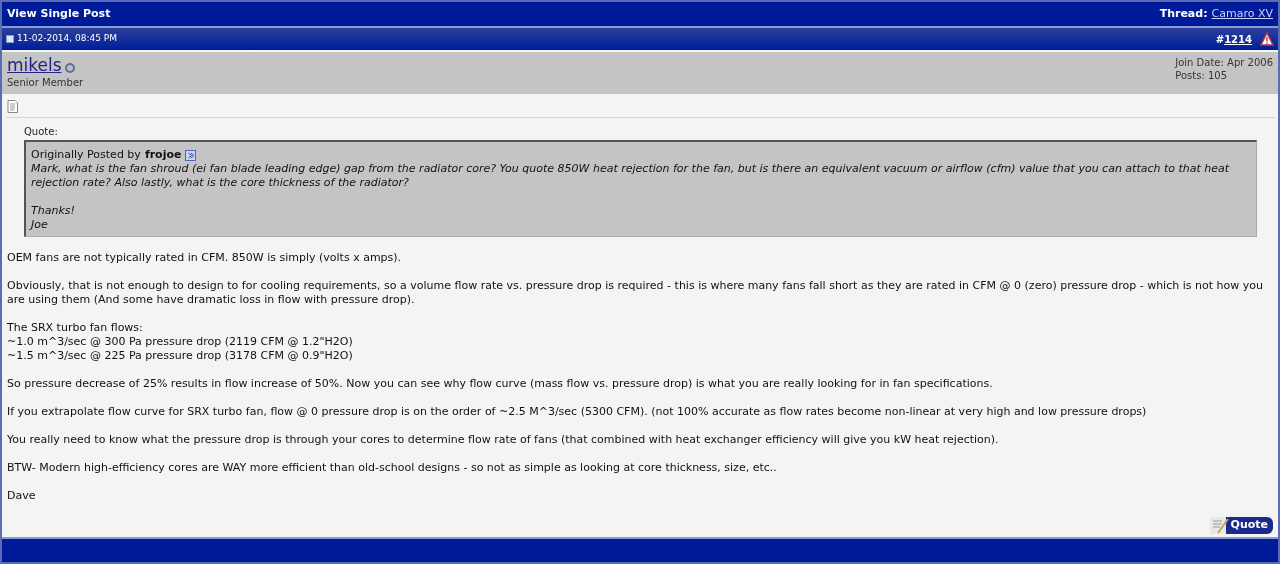 This screenshot has width=1280, height=564. What do you see at coordinates (59, 13) in the screenshot?
I see `page-title: View Single Post` at bounding box center [59, 13].